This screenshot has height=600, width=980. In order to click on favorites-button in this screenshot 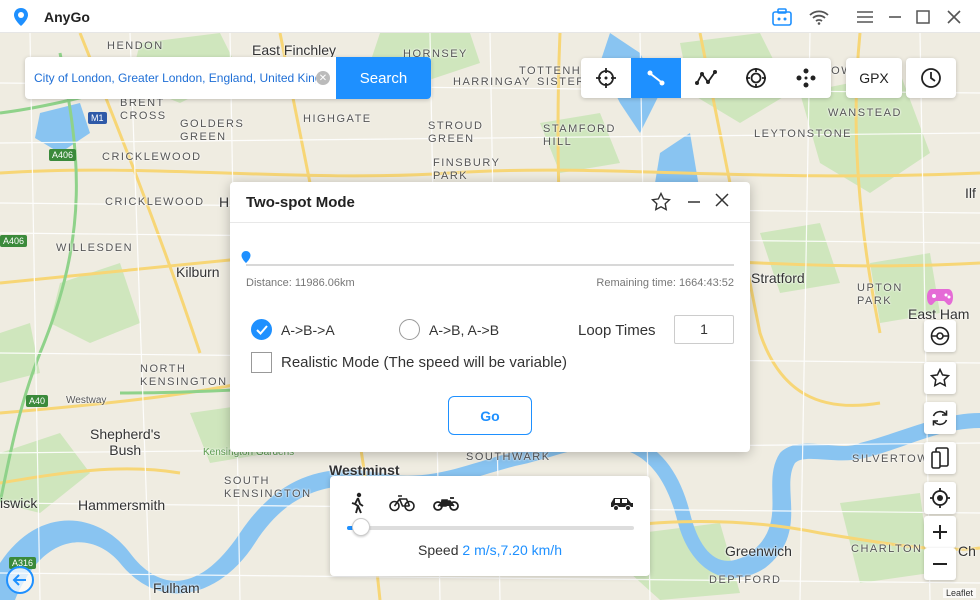, I will do `click(940, 378)`.